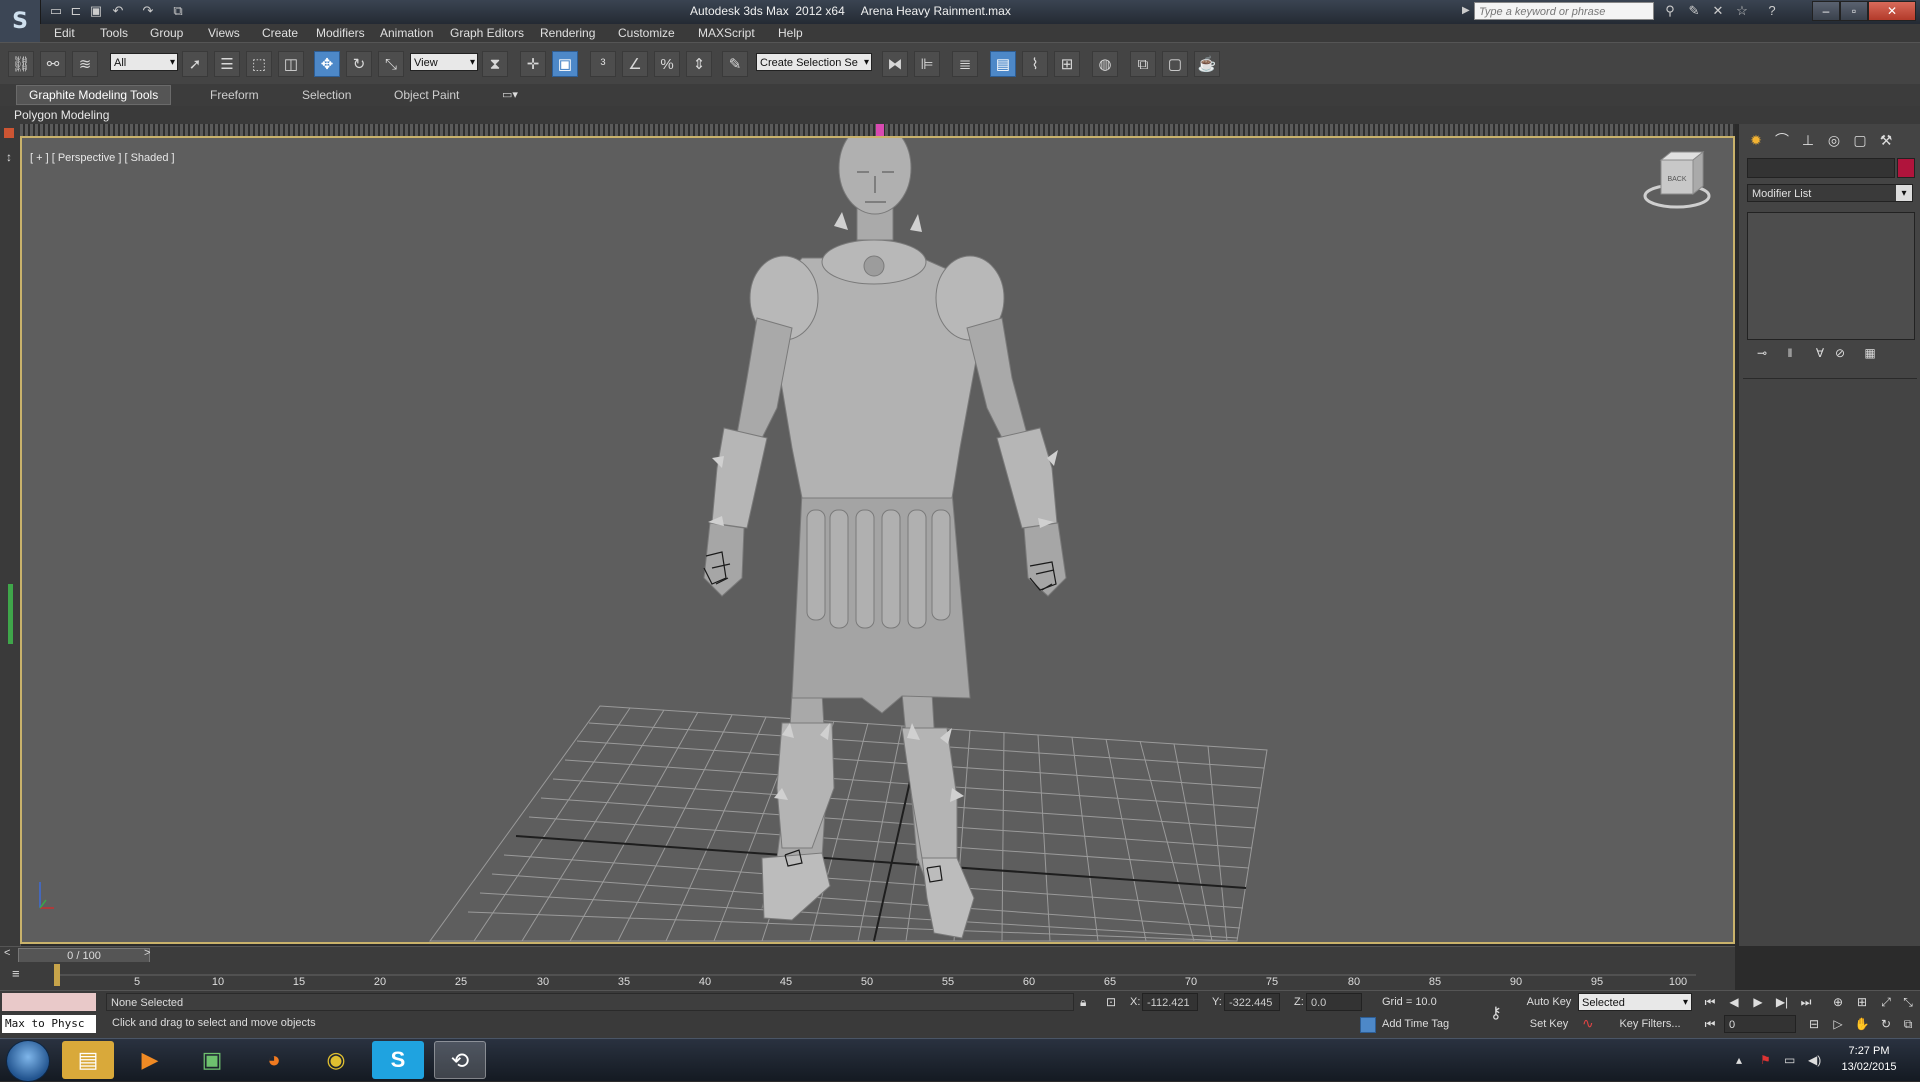  I want to click on tab-selection: Selection, so click(326, 95).